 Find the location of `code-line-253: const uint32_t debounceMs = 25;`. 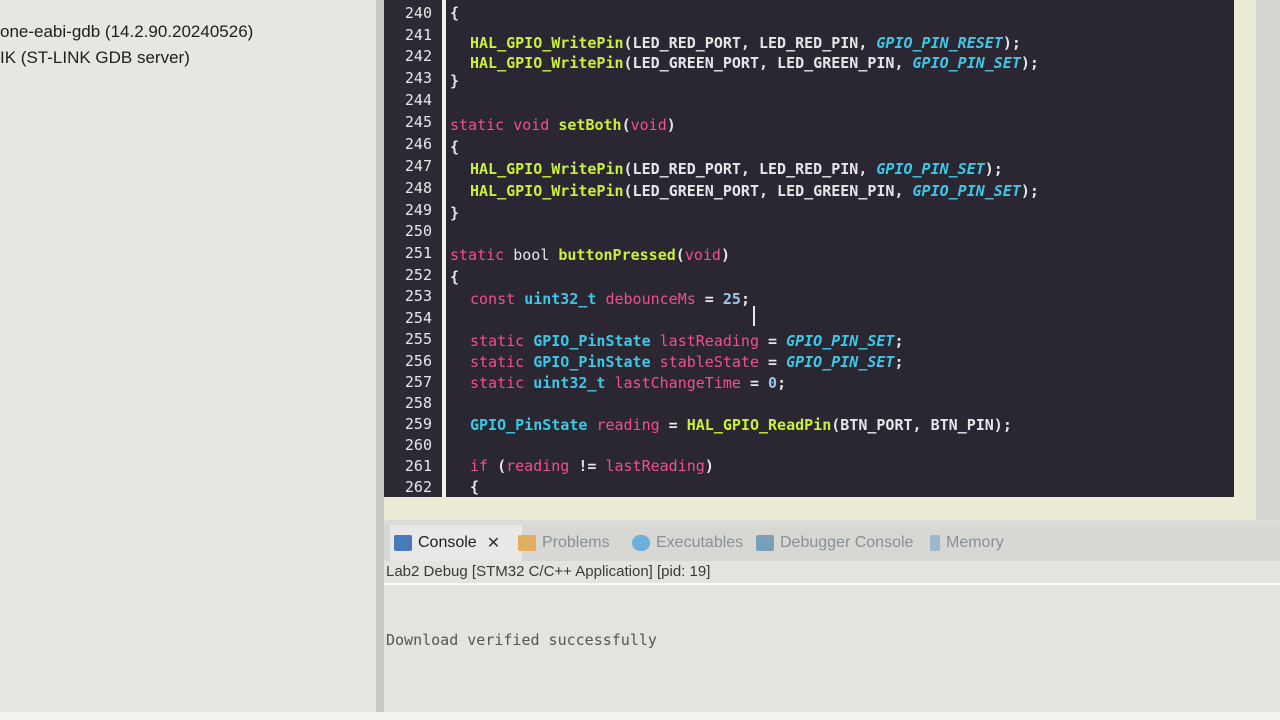

code-line-253: const uint32_t debounceMs = 25; is located at coordinates (610, 299).